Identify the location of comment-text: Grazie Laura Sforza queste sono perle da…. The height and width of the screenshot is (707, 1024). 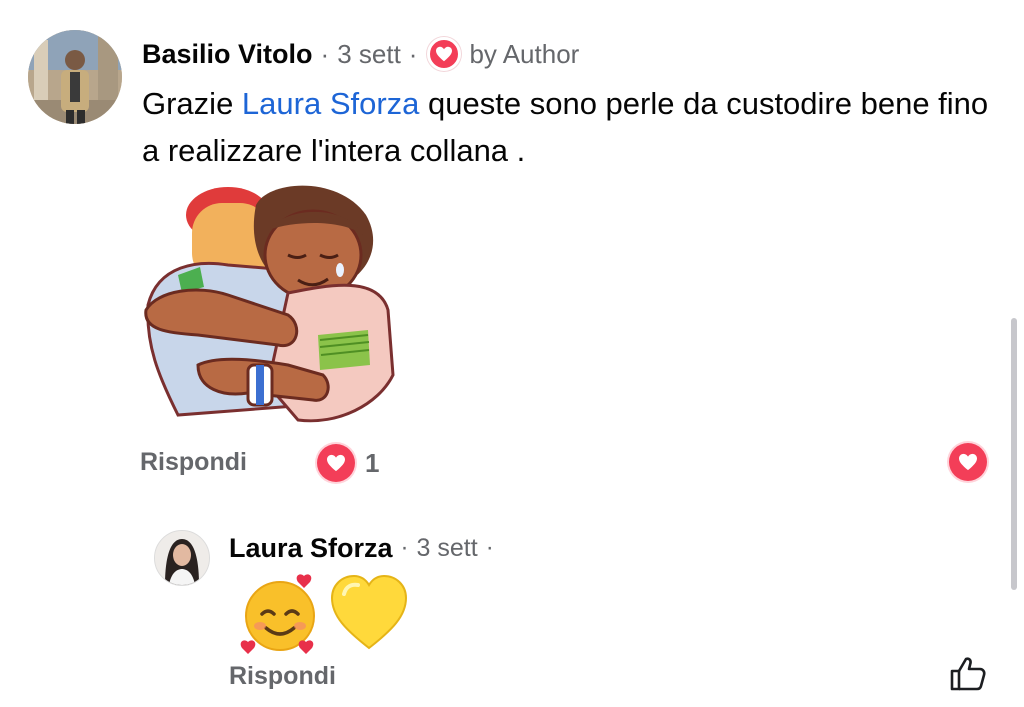
(567, 127).